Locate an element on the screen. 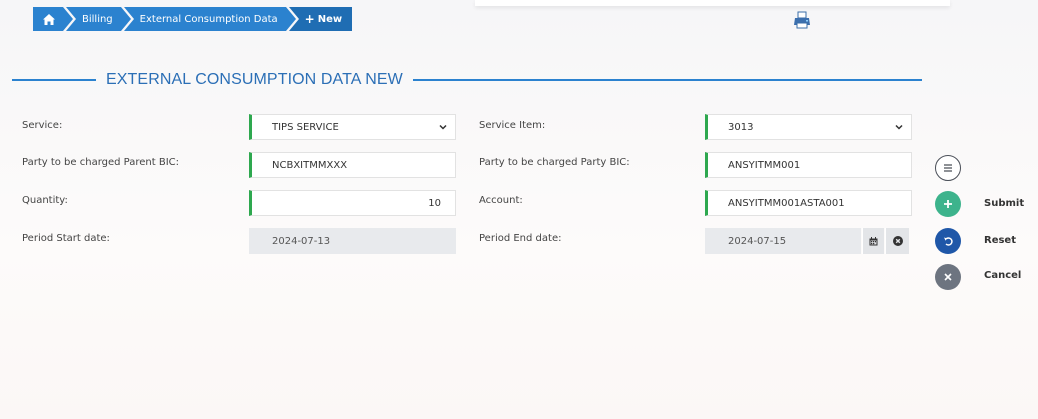 The width and height of the screenshot is (1038, 419). parent-bic-input: NCBXITMMXXX is located at coordinates (352, 165).